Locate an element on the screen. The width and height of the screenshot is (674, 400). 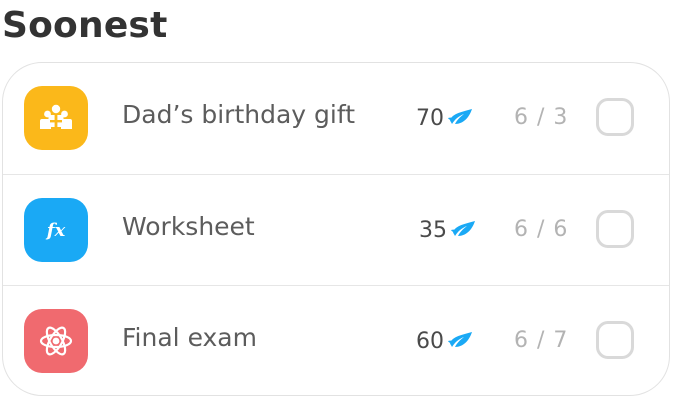
task-points: 70 is located at coordinates (445, 118).